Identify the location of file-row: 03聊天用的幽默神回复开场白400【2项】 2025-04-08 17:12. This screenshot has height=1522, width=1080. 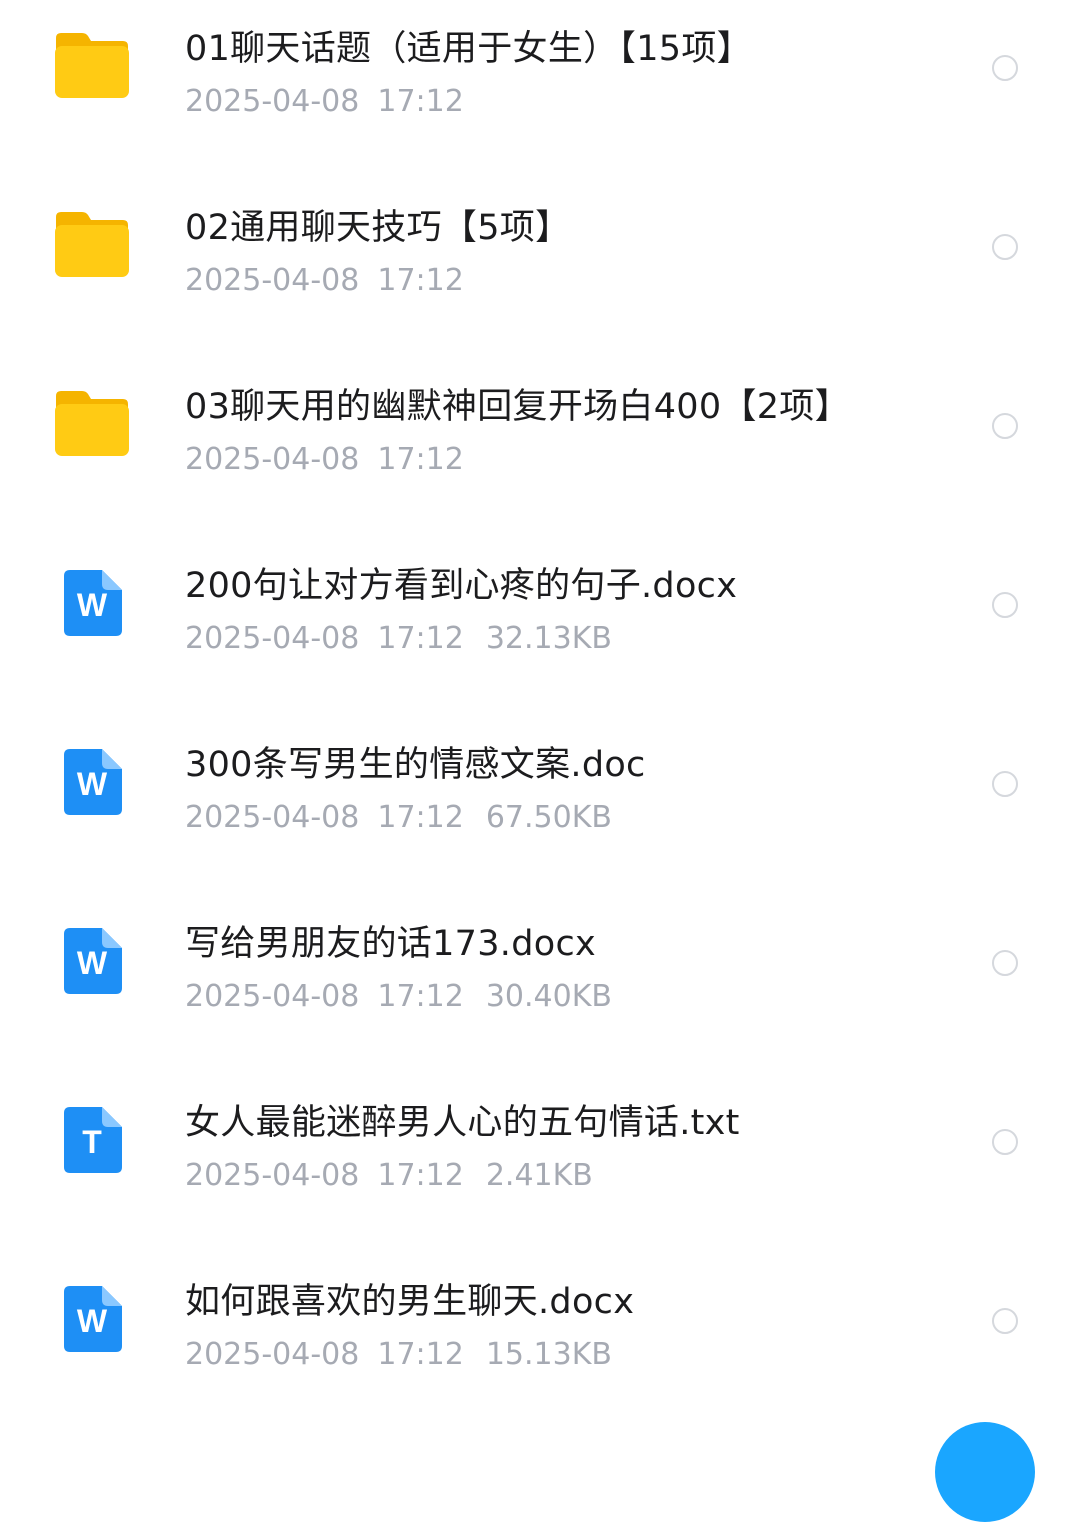
(540, 447).